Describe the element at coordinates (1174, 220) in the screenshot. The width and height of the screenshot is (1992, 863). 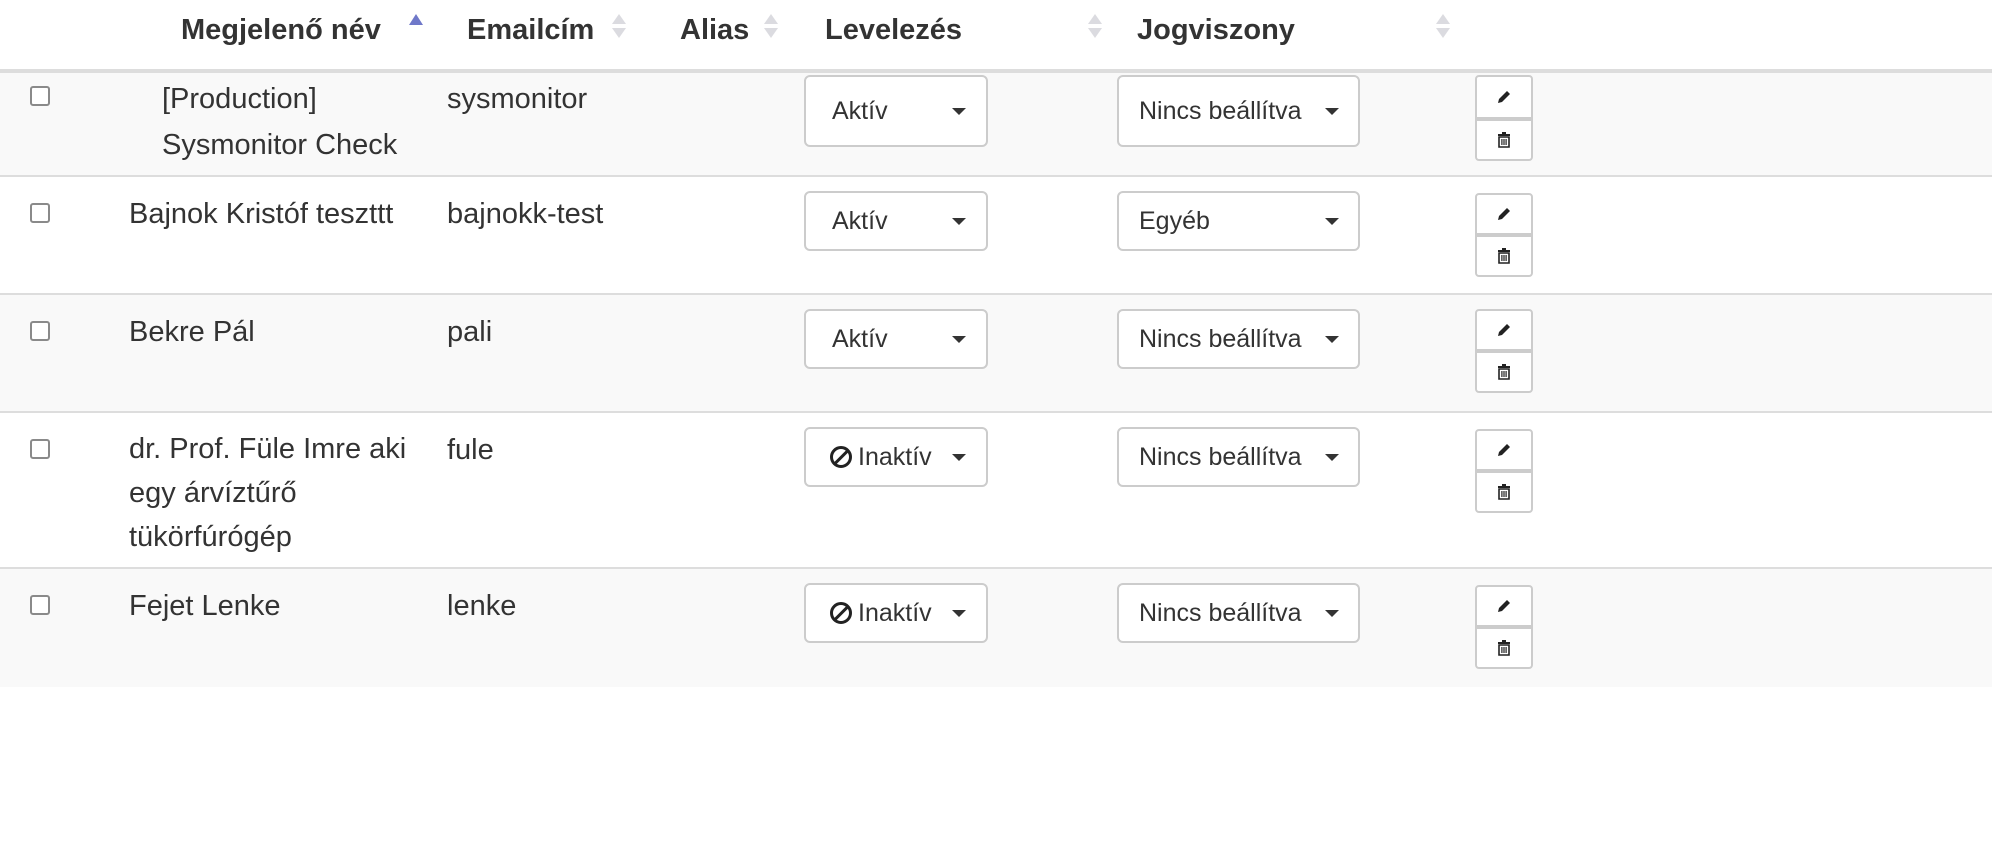
I see `employment-label: Egyéb` at that location.